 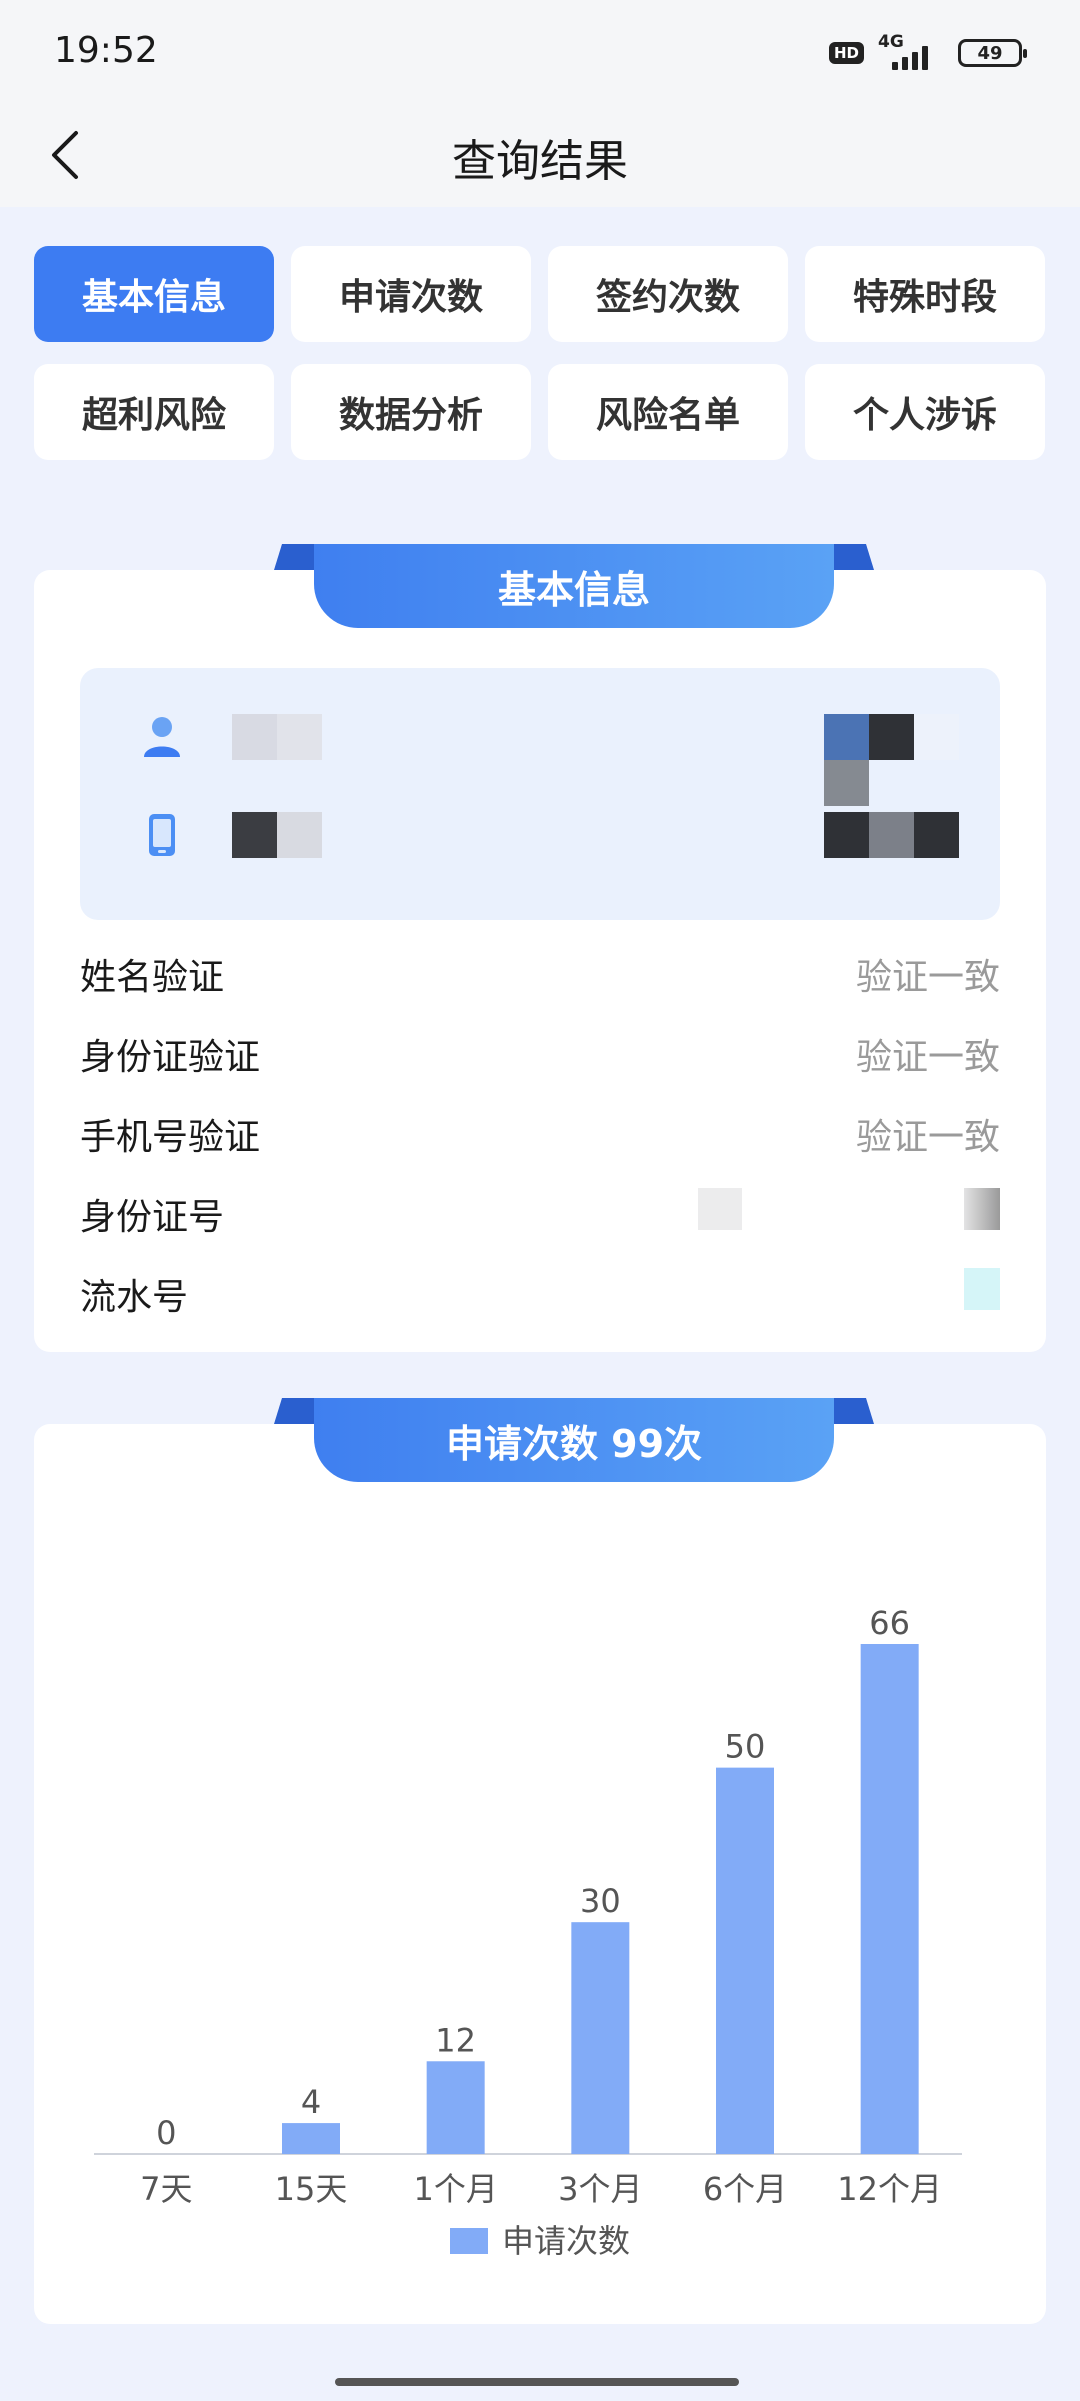 I want to click on redacted-name, so click(x=277, y=737).